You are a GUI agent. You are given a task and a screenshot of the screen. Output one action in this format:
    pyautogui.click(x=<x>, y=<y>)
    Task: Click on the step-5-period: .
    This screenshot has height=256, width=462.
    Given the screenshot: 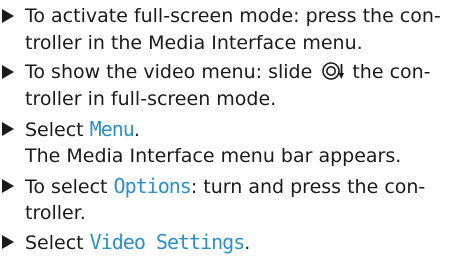 What is the action you would take?
    pyautogui.click(x=247, y=243)
    